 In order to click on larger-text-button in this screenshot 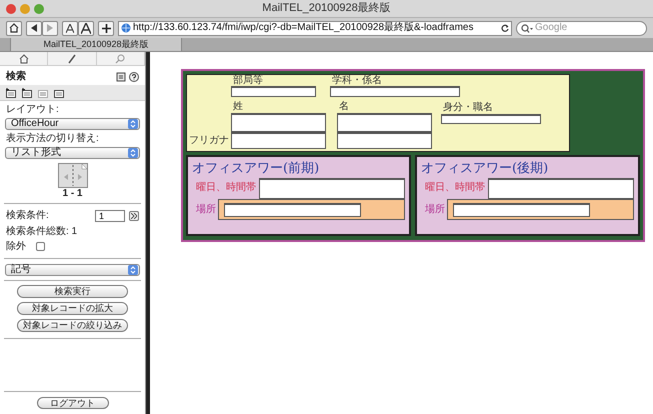, I will do `click(86, 28)`.